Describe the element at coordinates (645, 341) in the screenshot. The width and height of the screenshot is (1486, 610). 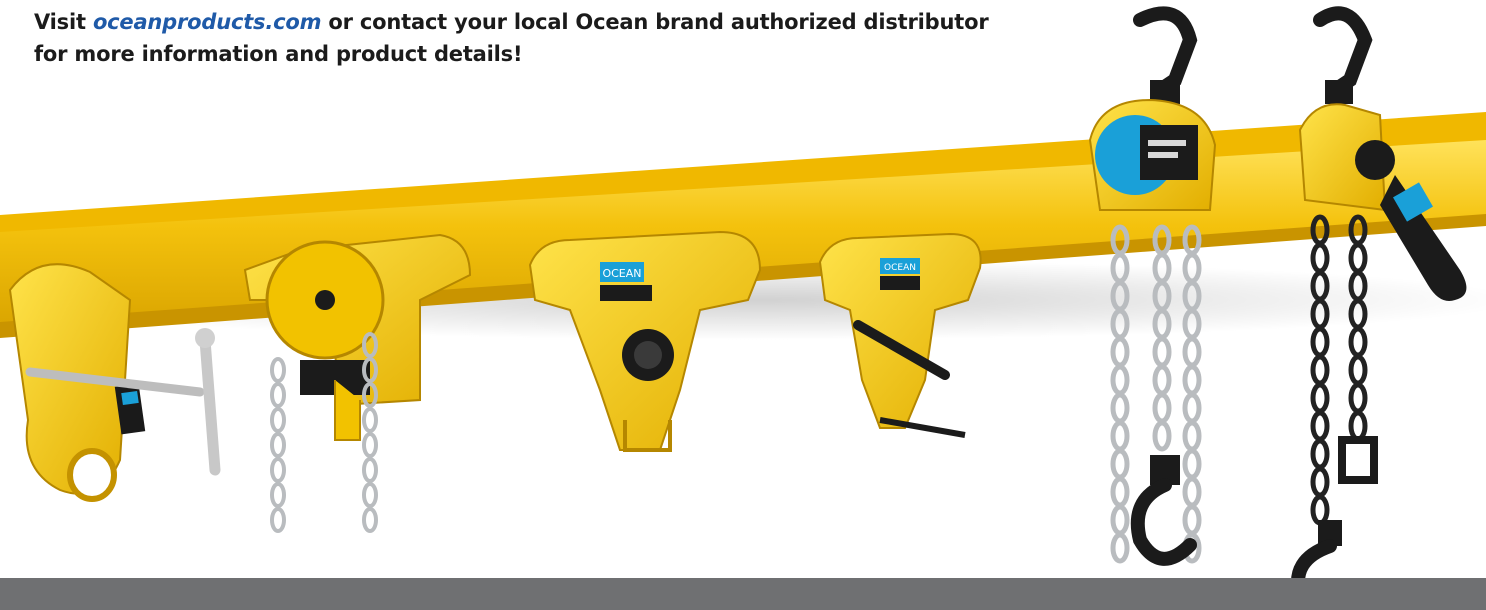
I see `plain-trolley-icon: OCEAN` at that location.